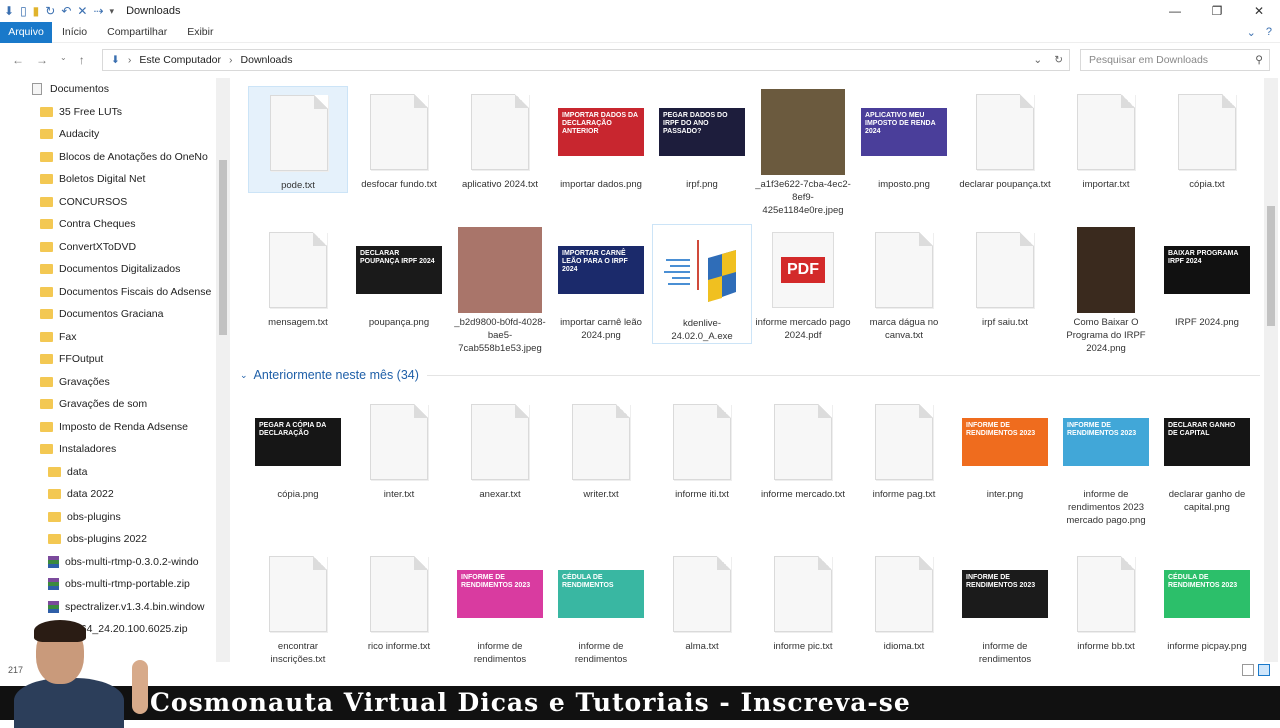  Describe the element at coordinates (803, 600) in the screenshot. I see `file-item: informe pic.txt` at that location.